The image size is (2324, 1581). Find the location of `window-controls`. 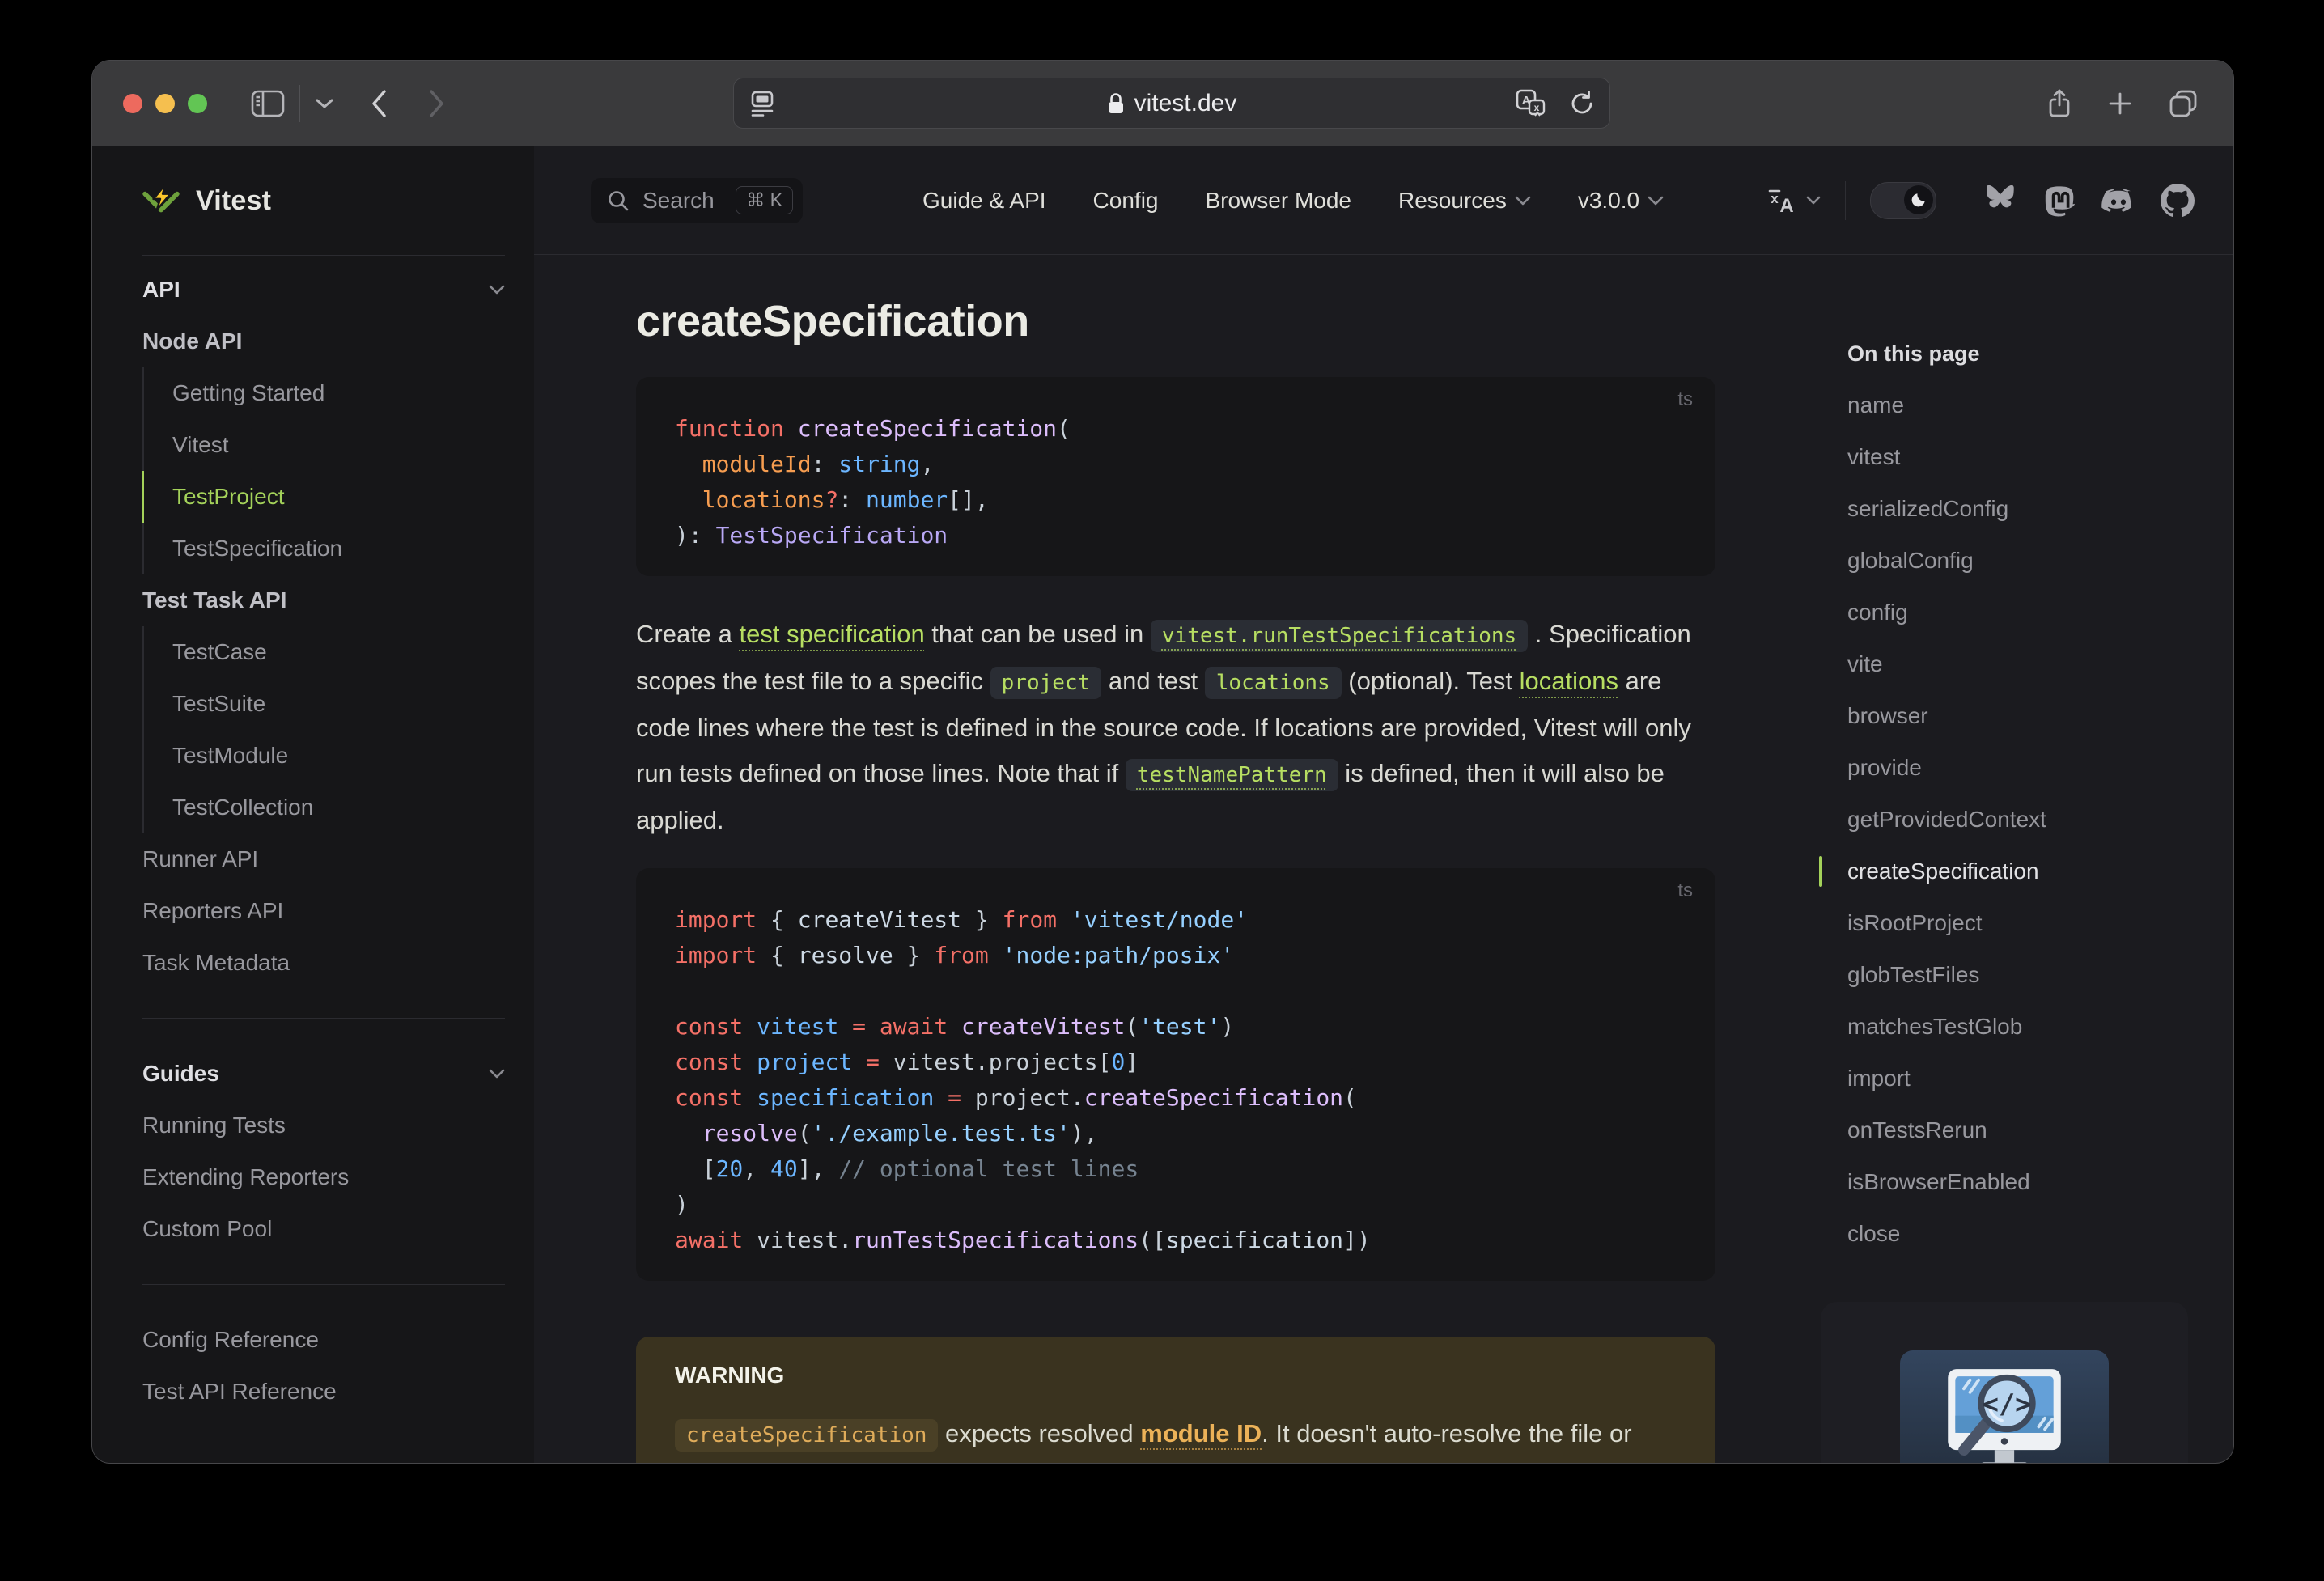

window-controls is located at coordinates (165, 103).